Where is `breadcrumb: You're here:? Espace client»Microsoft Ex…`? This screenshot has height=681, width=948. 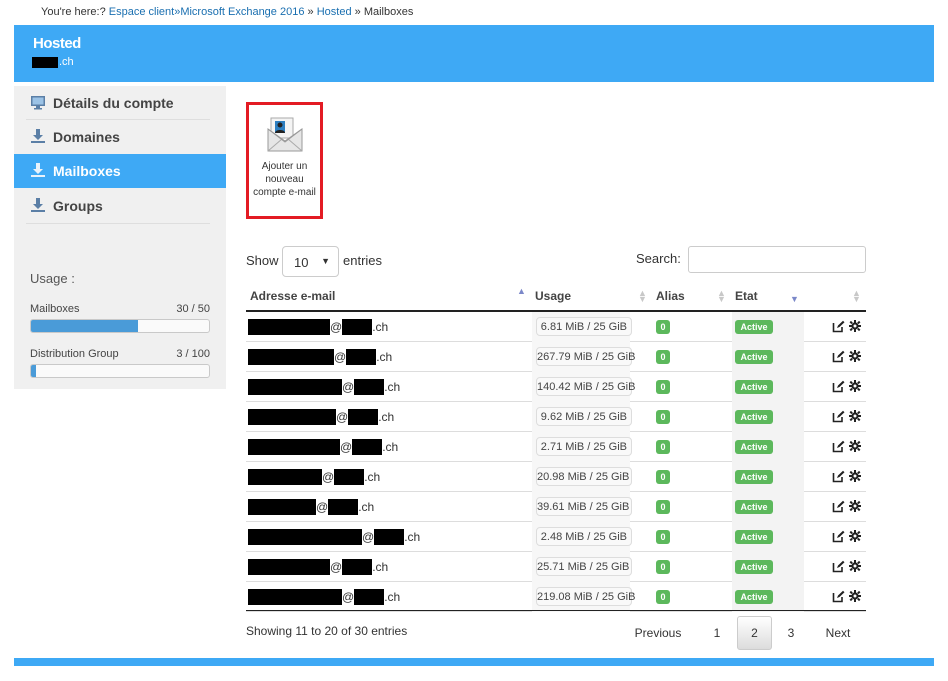
breadcrumb: You're here:? Espace client»Microsoft Ex… is located at coordinates (227, 12).